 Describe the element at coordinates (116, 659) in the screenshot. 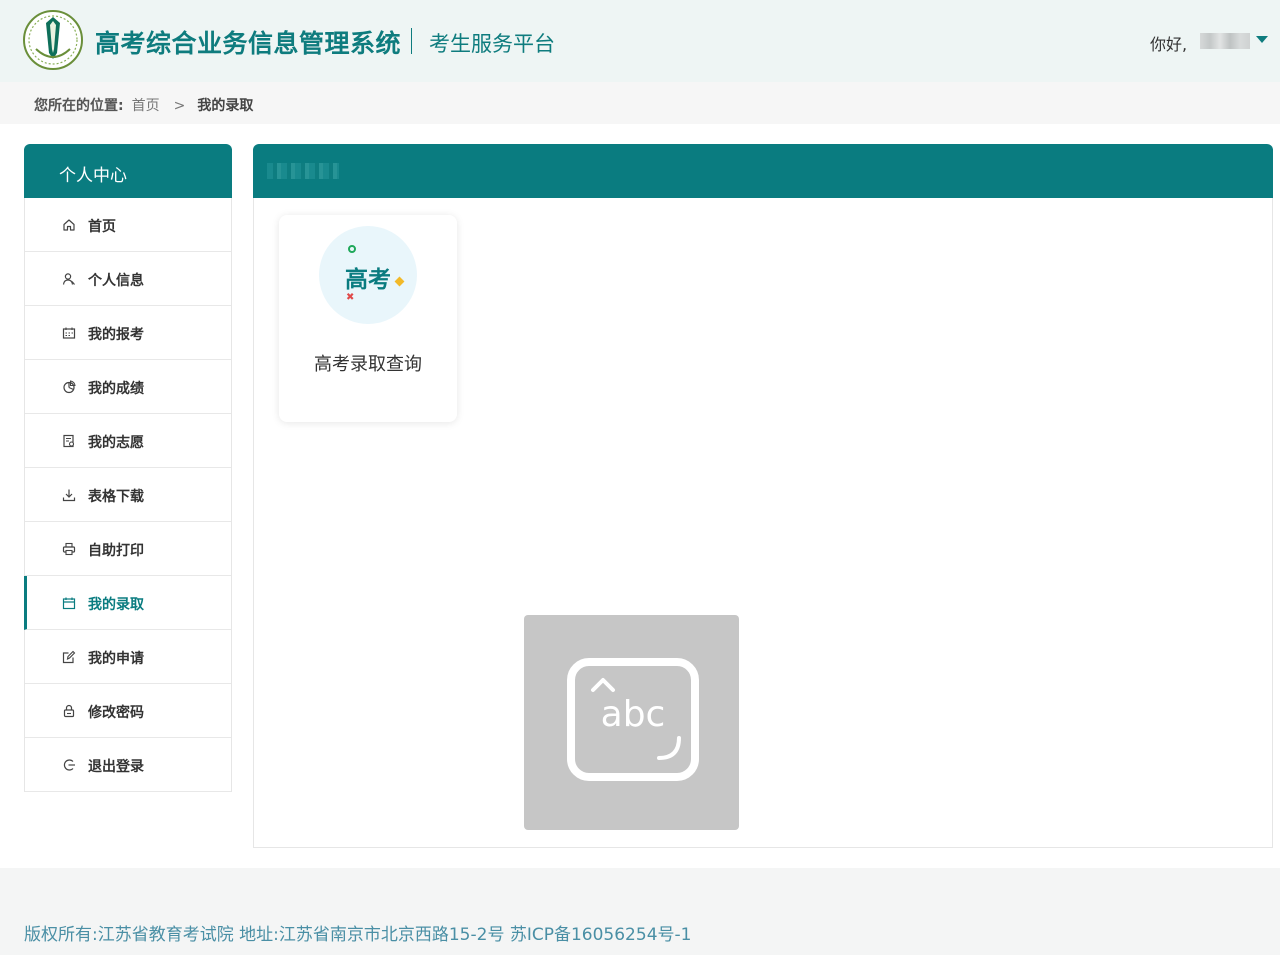

I see `sidebar-item-label: 我的申请` at that location.